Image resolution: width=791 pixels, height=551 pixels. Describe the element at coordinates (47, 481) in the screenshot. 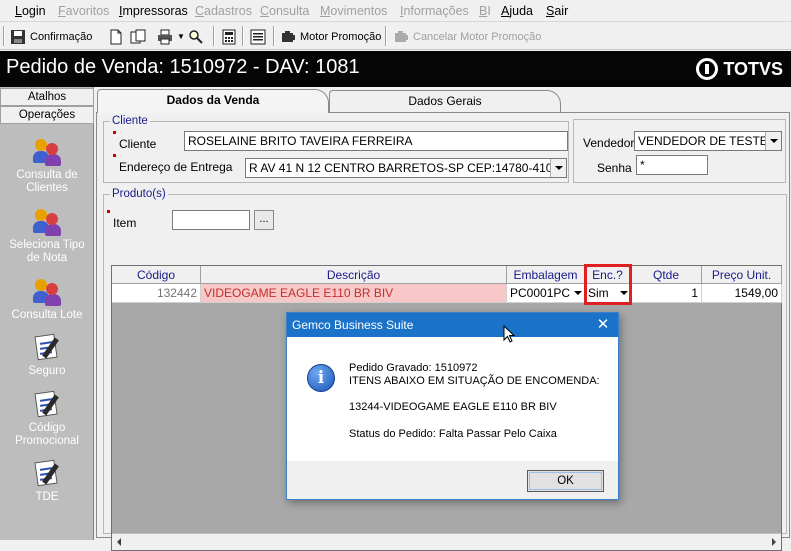

I see `sidebar-item-tde: TDE` at that location.